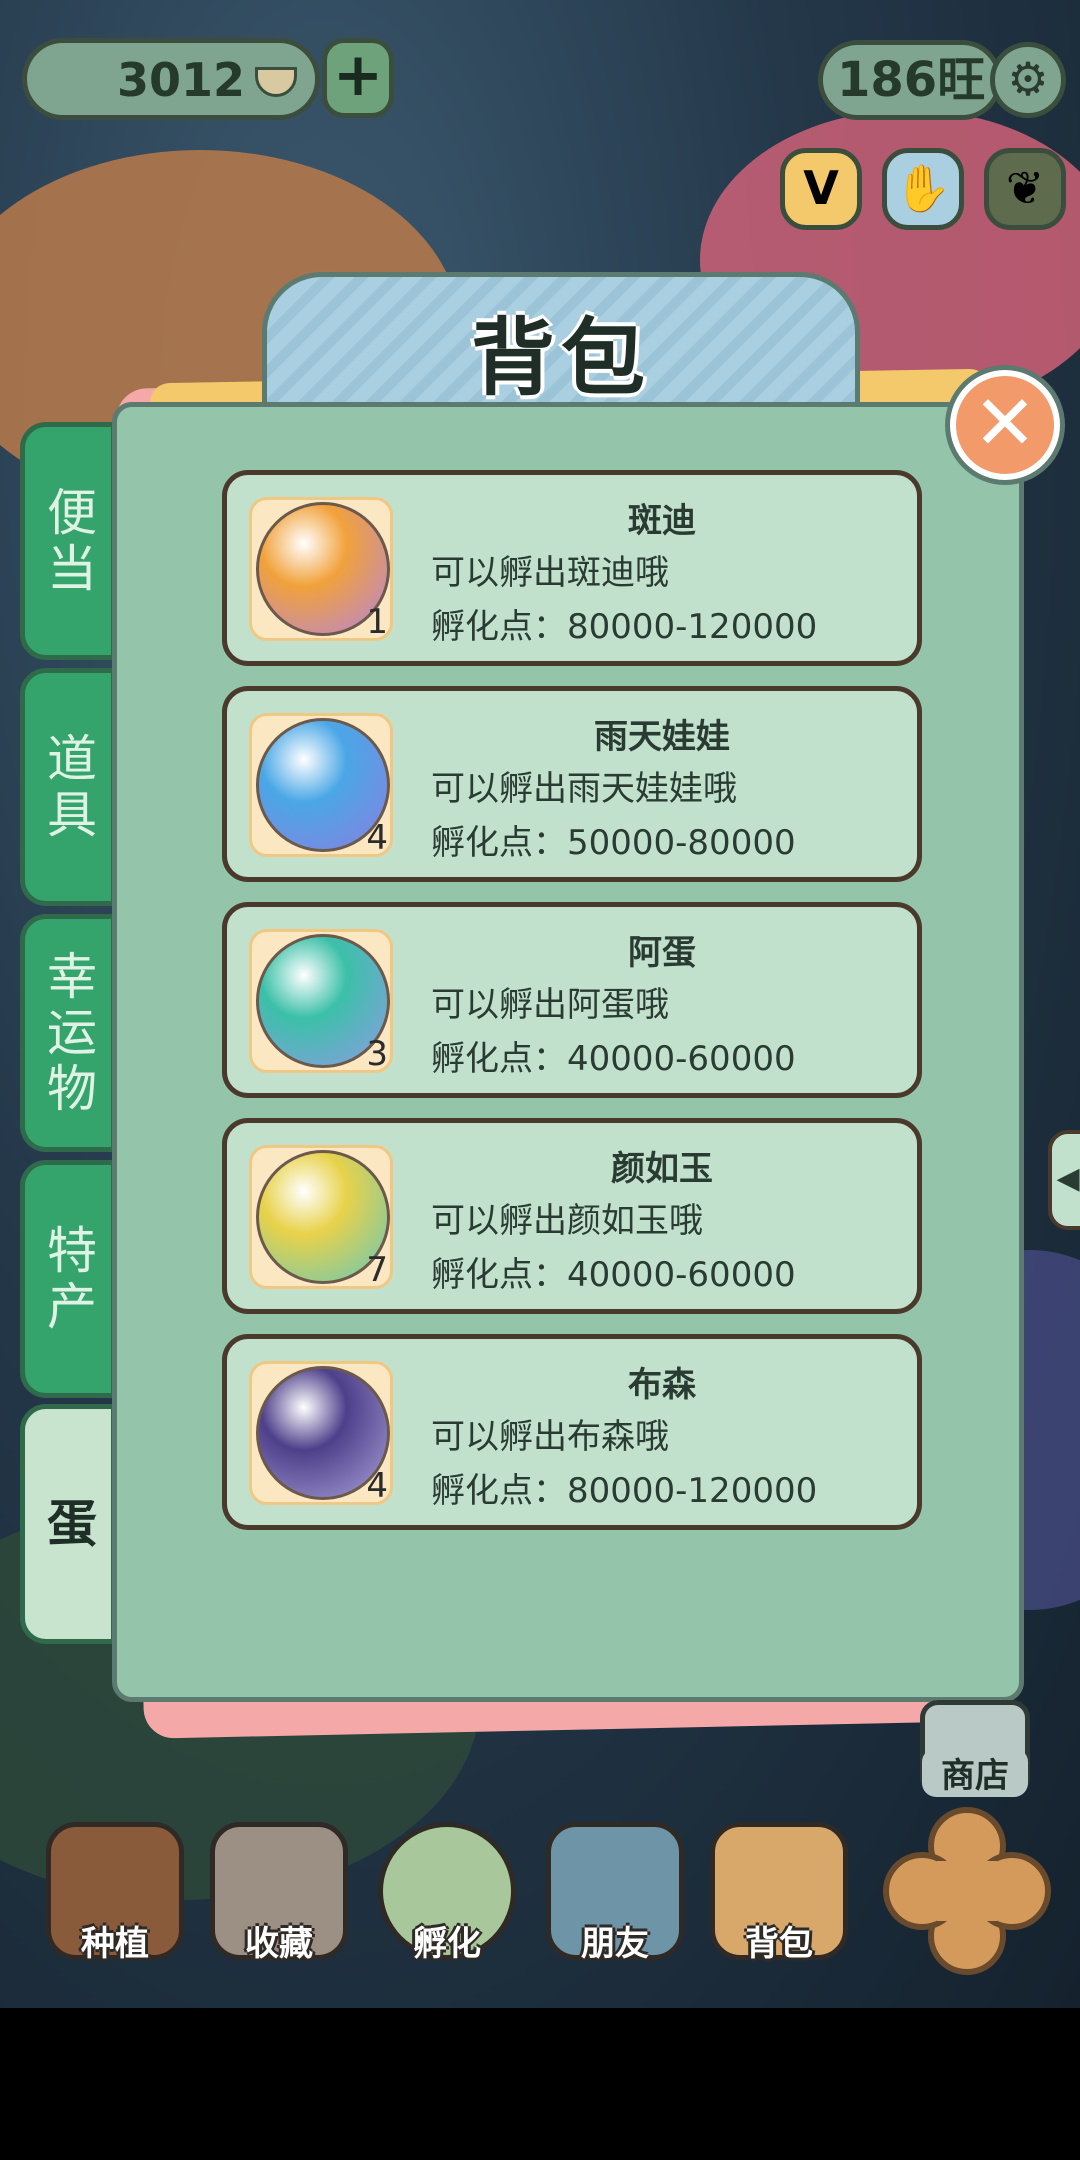  I want to click on tab-specialty: 特产, so click(68, 1279).